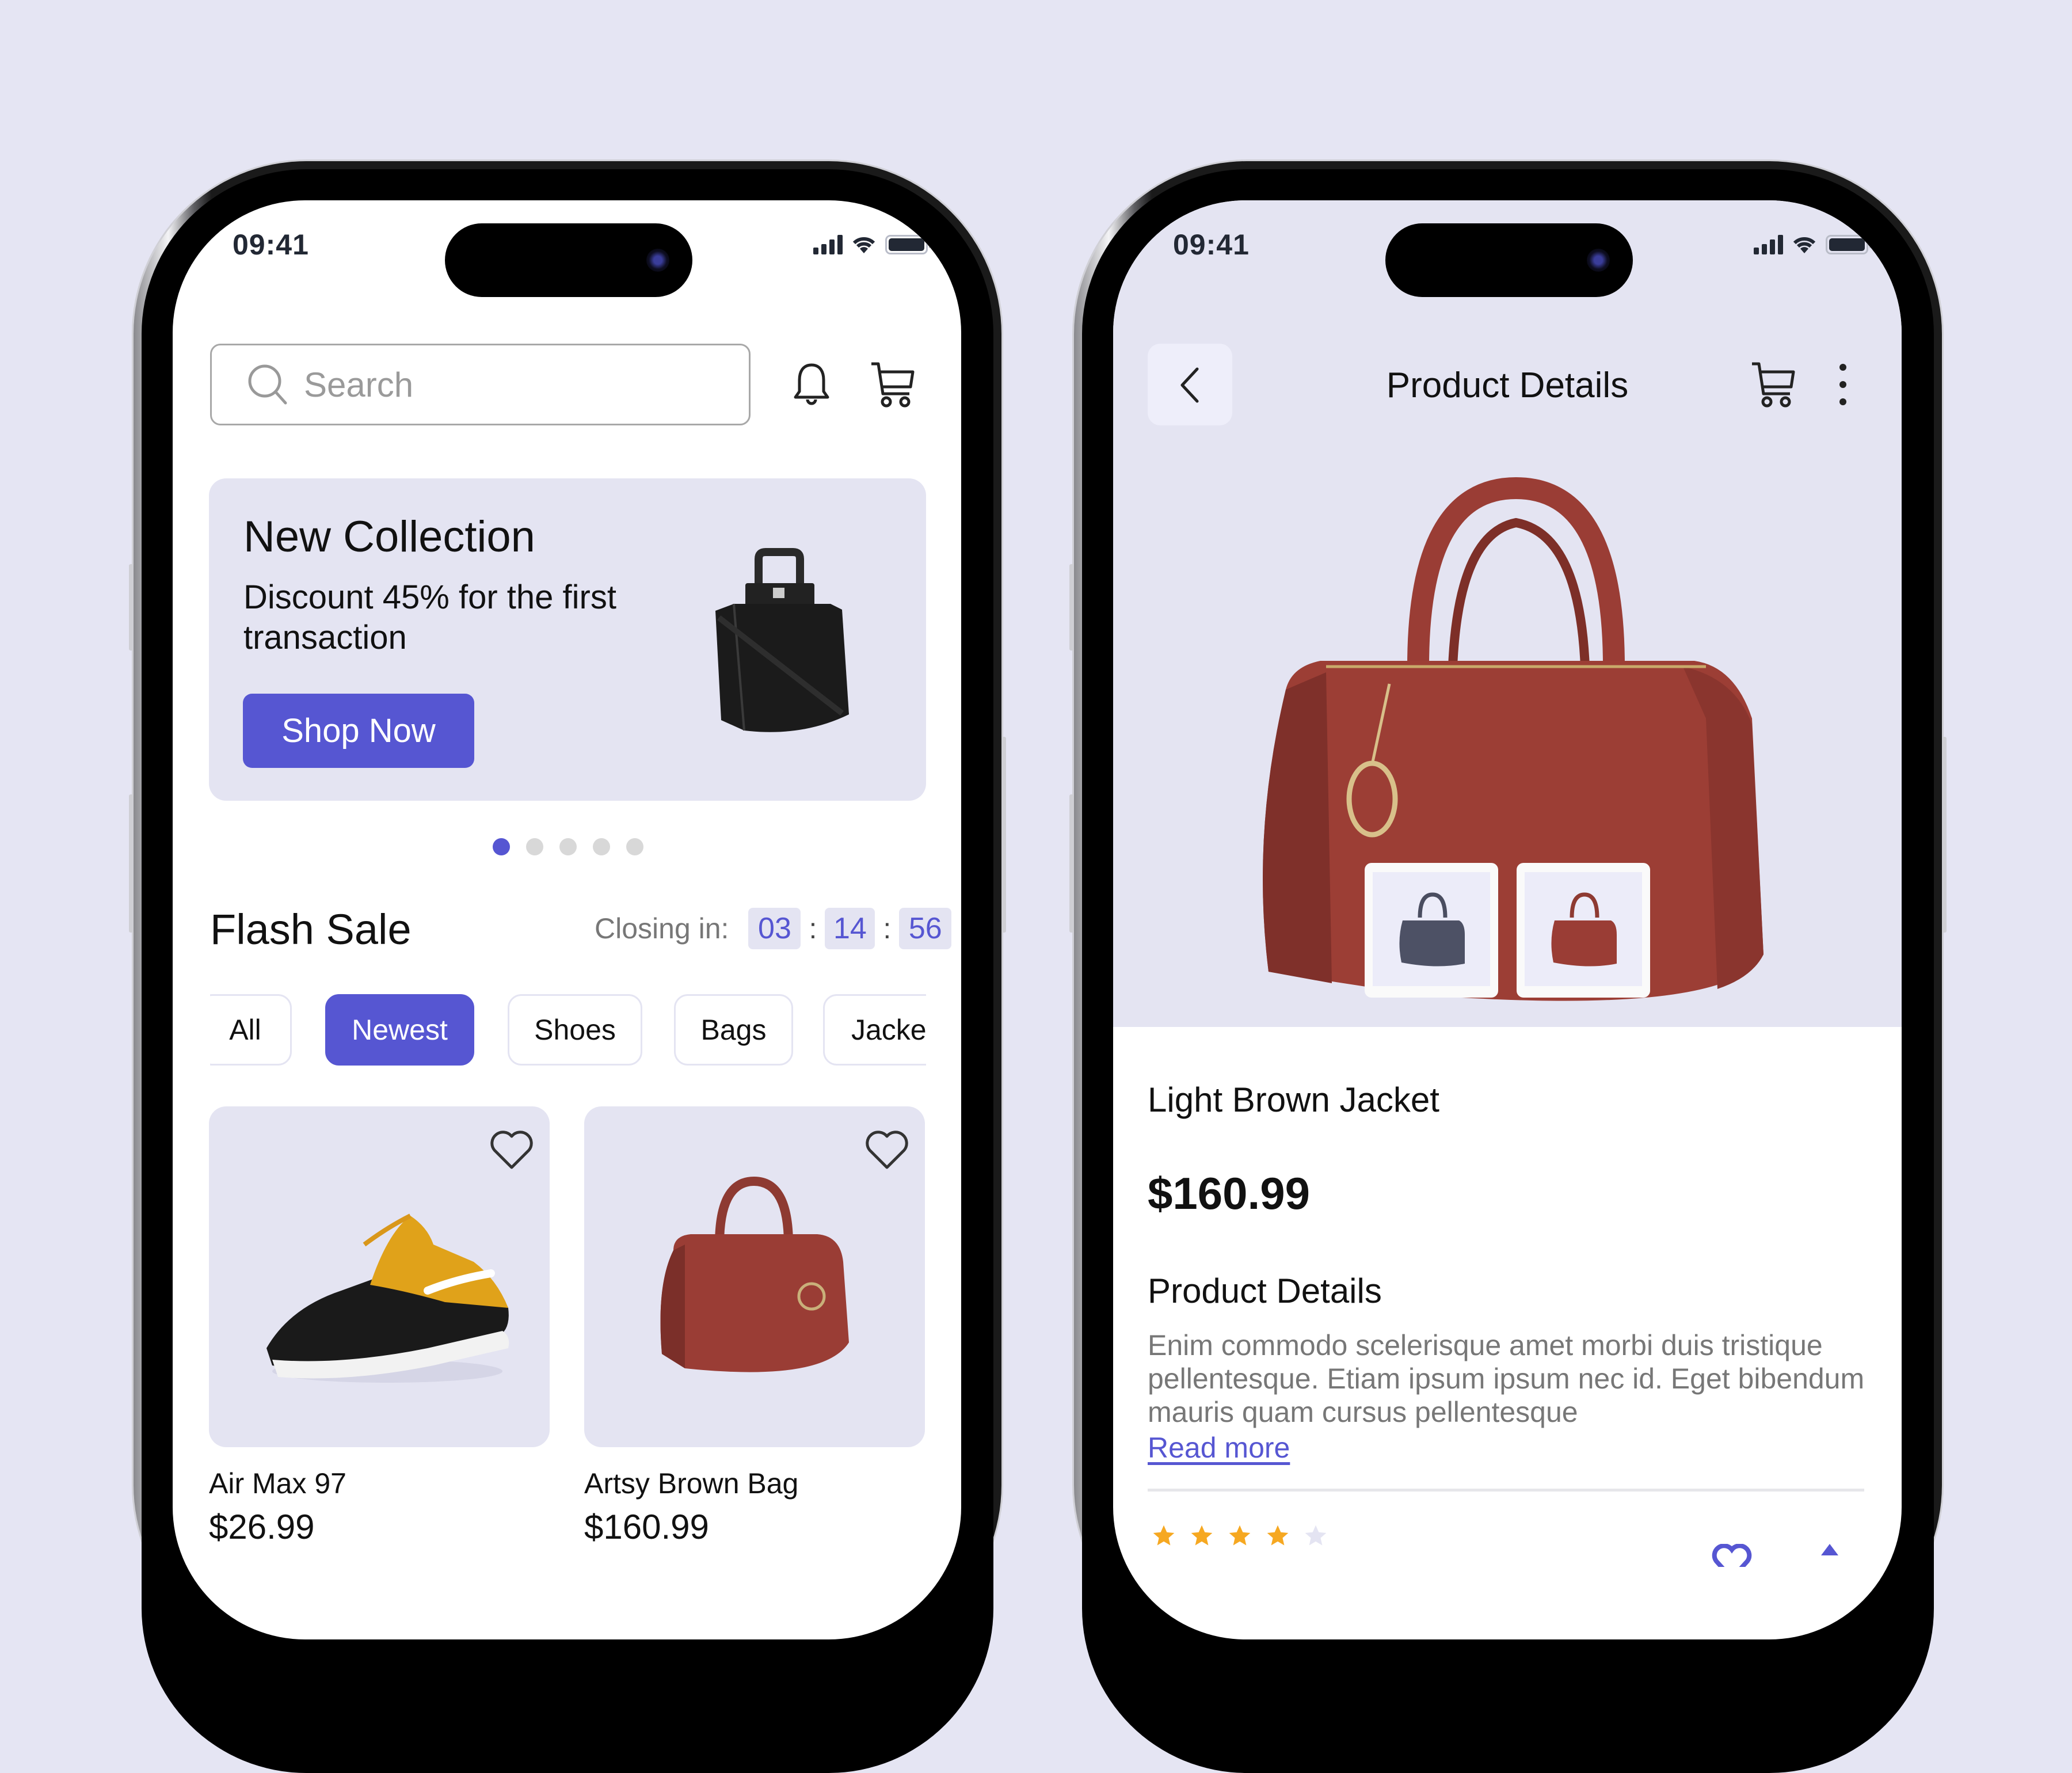 This screenshot has height=1773, width=2072. Describe the element at coordinates (875, 1030) in the screenshot. I see `chip-jackets: Jacke` at that location.